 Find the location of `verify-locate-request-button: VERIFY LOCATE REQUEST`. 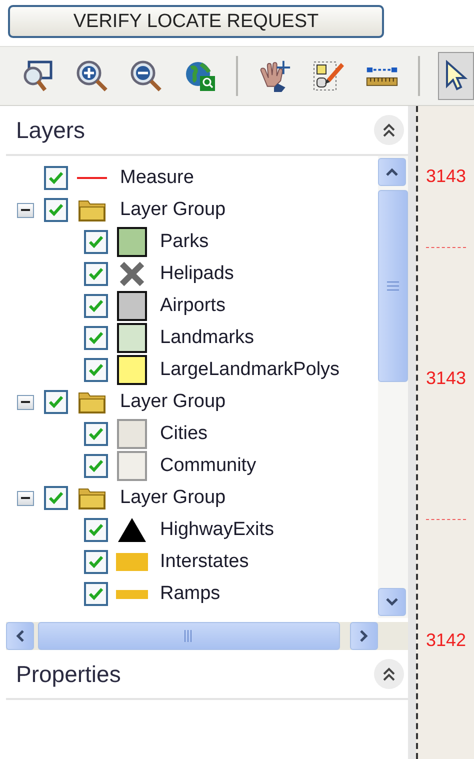

verify-locate-request-button: VERIFY LOCATE REQUEST is located at coordinates (196, 21).